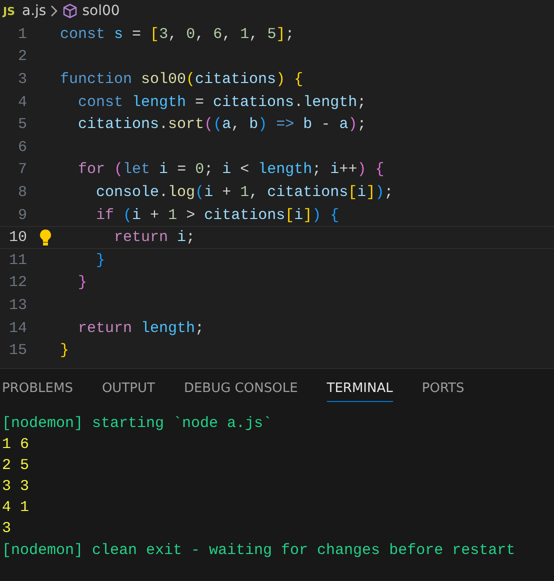 The width and height of the screenshot is (554, 581). What do you see at coordinates (177, 34) in the screenshot?
I see `code-text: const s = [3, 0, 6, 1, 5];` at bounding box center [177, 34].